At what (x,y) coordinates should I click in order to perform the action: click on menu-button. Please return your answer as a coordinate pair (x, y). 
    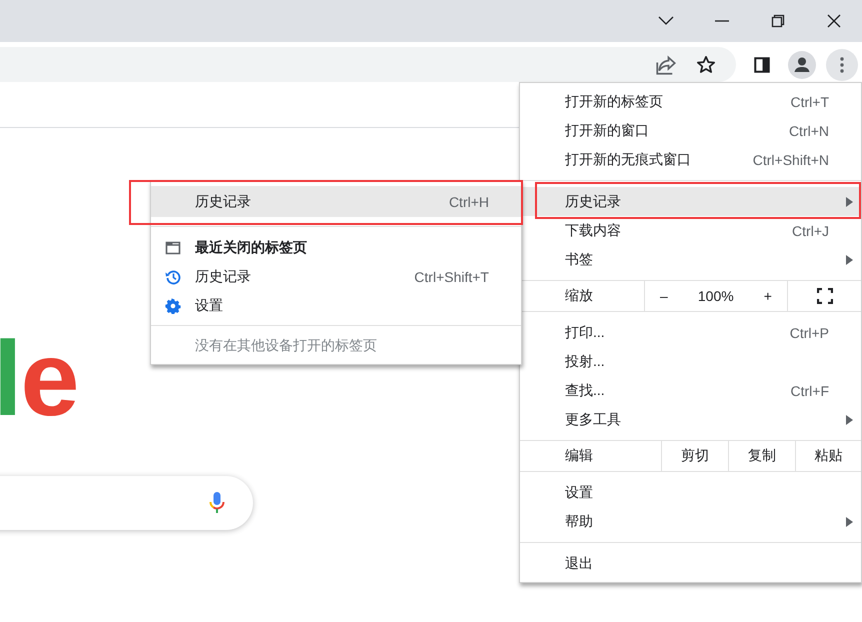
    Looking at the image, I should click on (842, 64).